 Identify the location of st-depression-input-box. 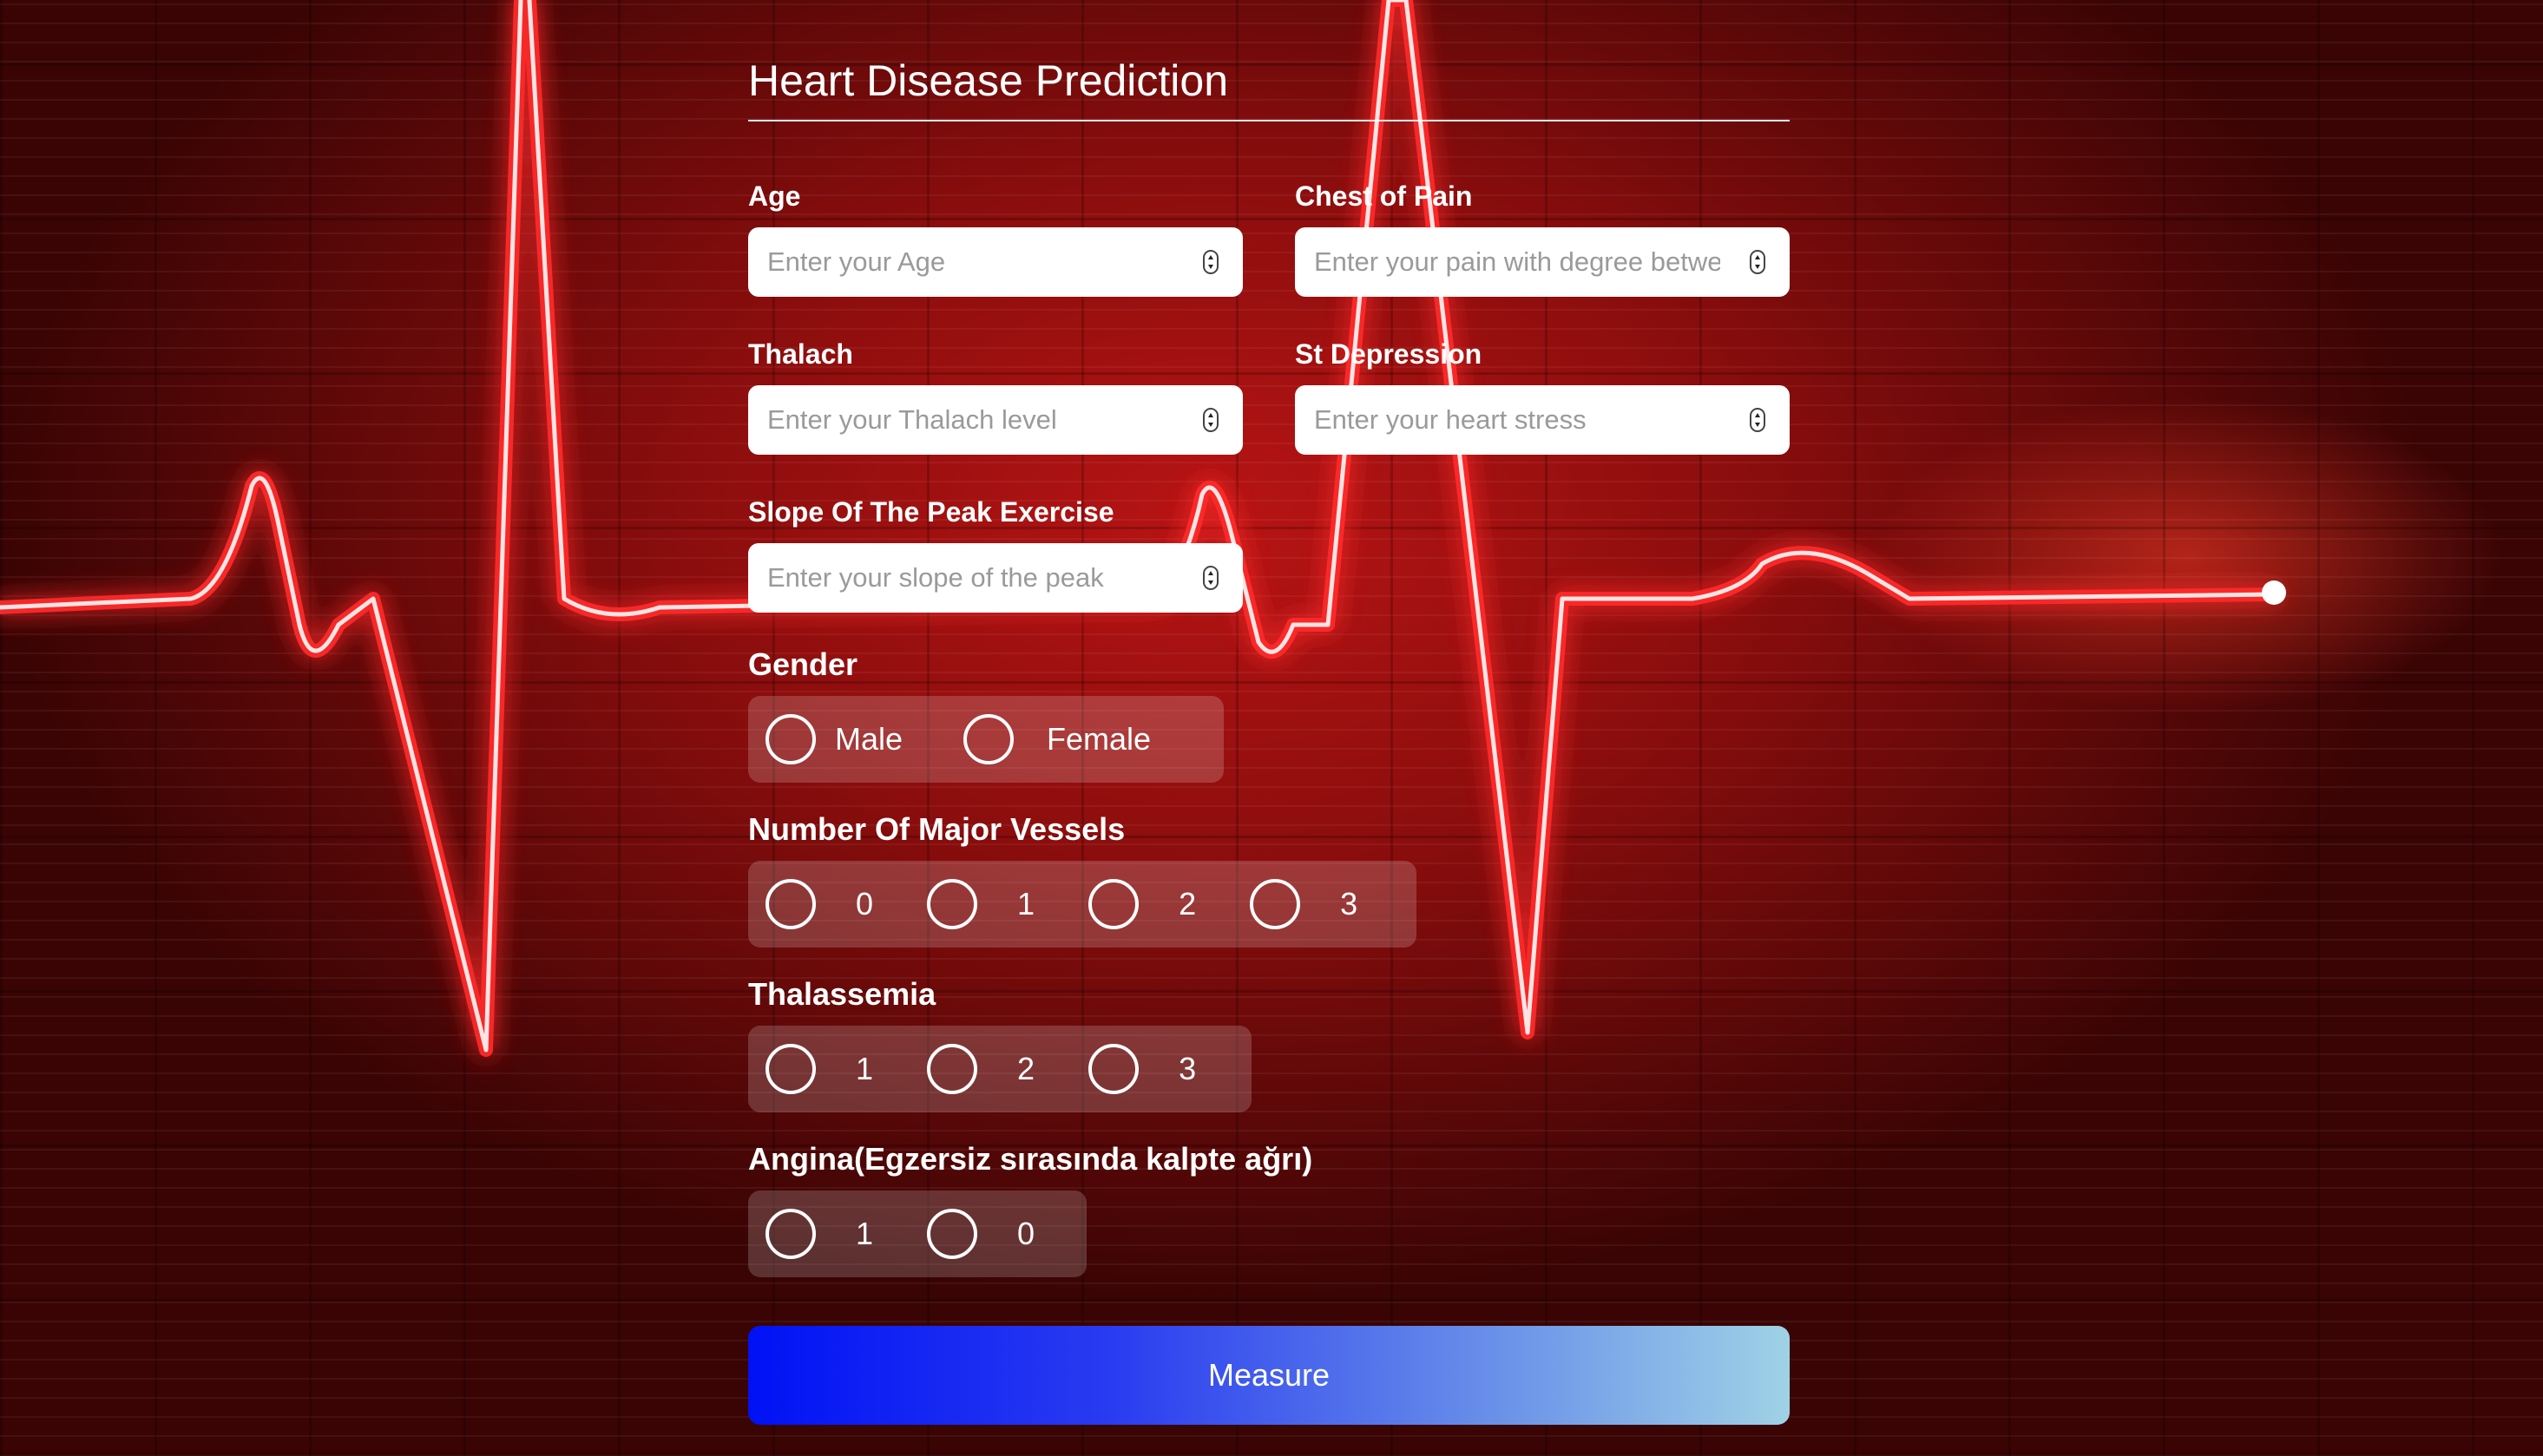
(1542, 420).